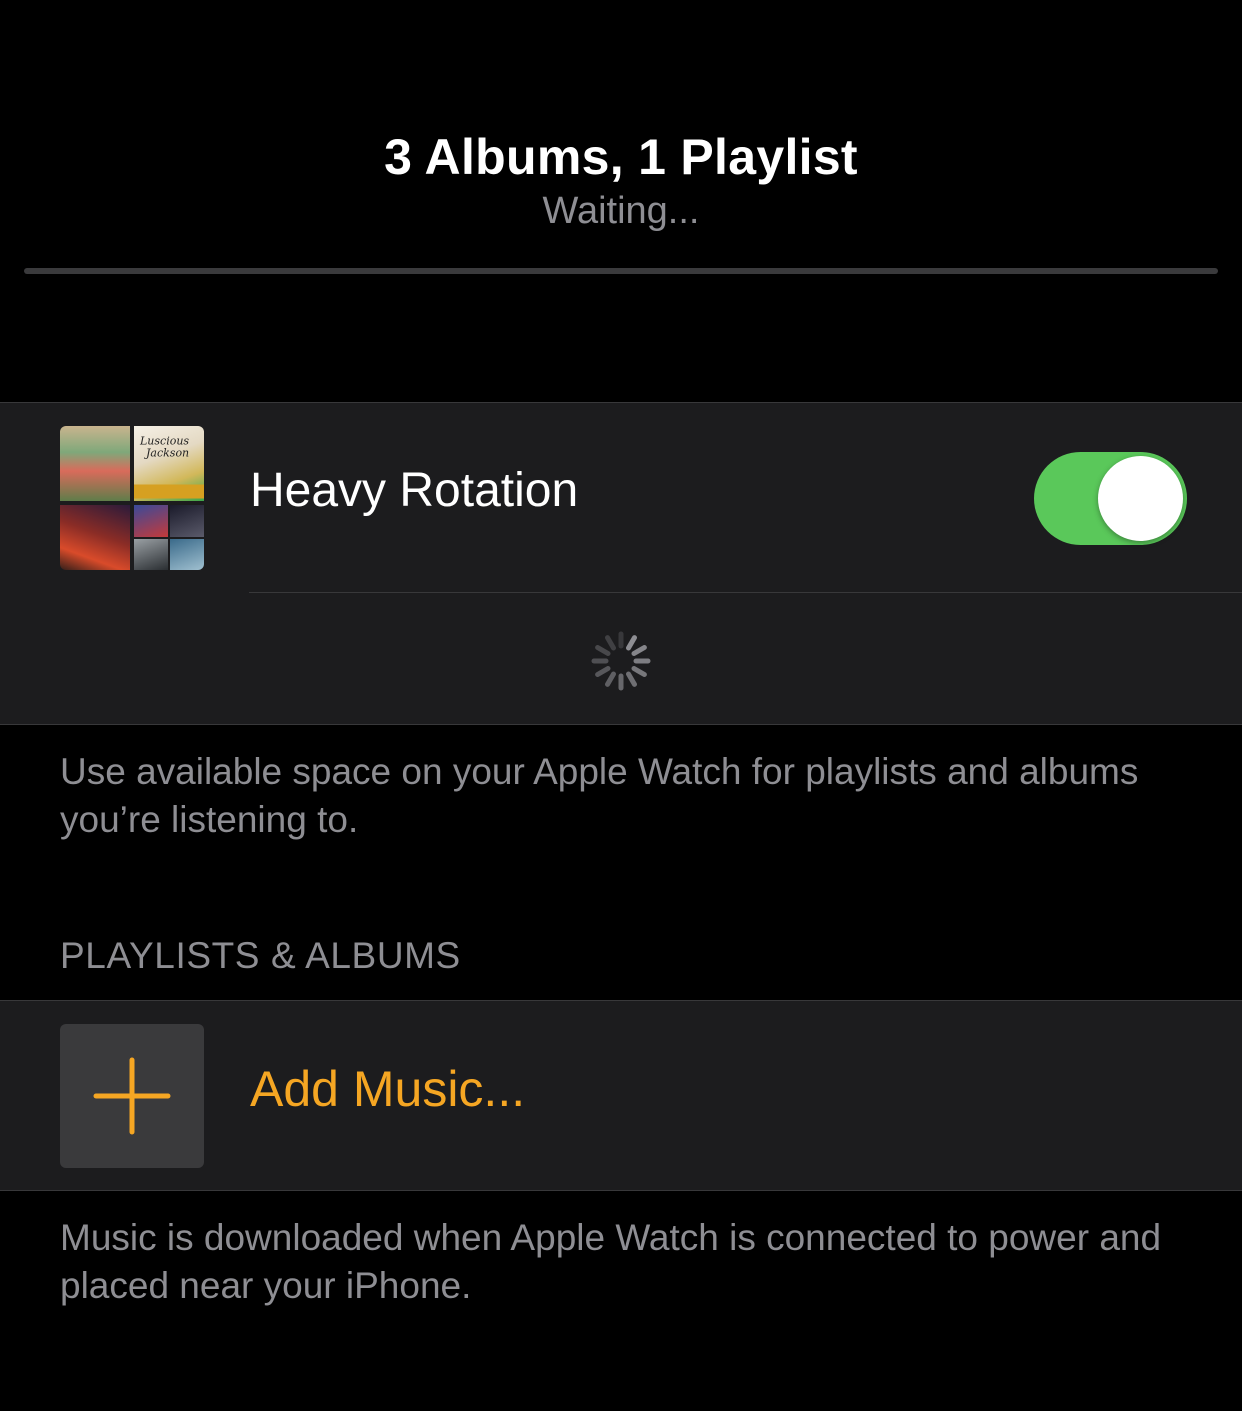  I want to click on plus-icon, so click(132, 1096).